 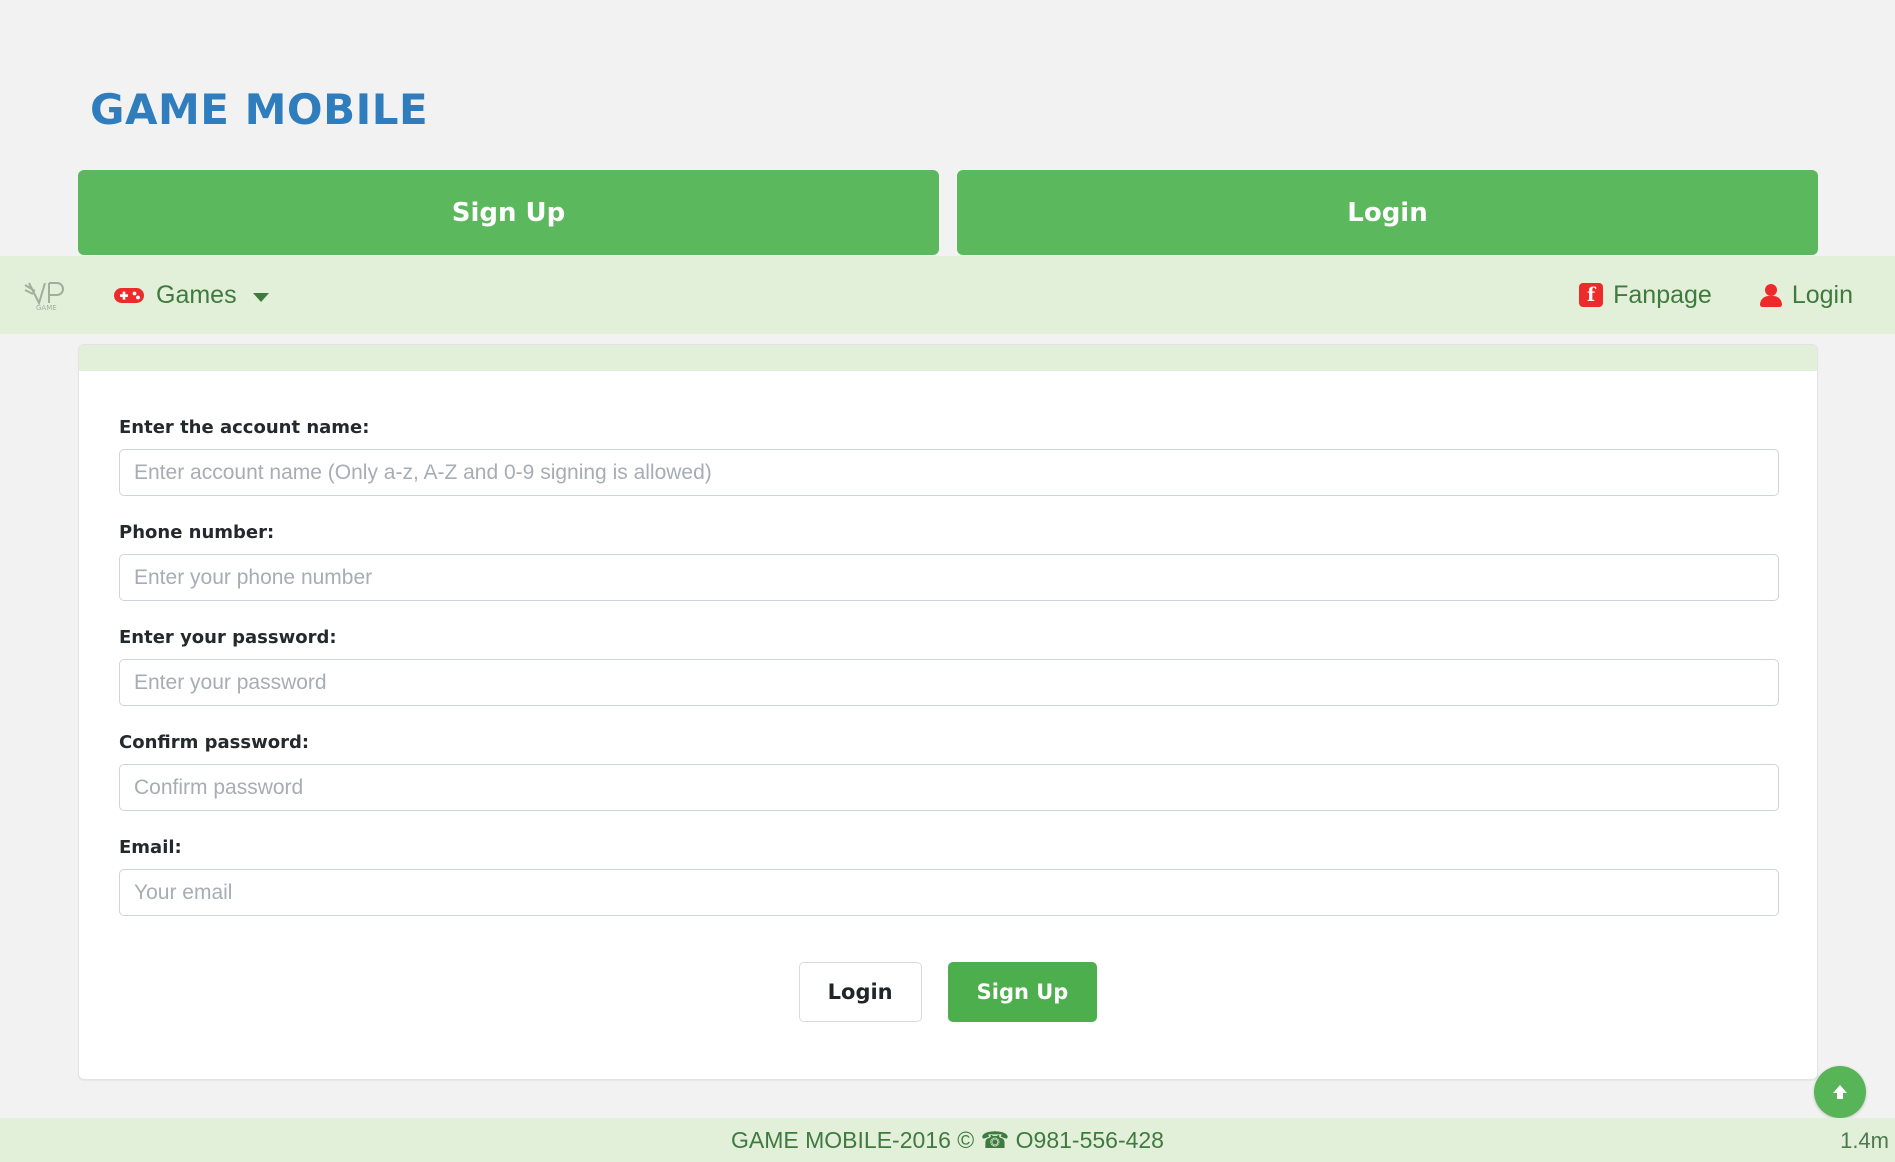 I want to click on svg-text: GAME, so click(x=46, y=308).